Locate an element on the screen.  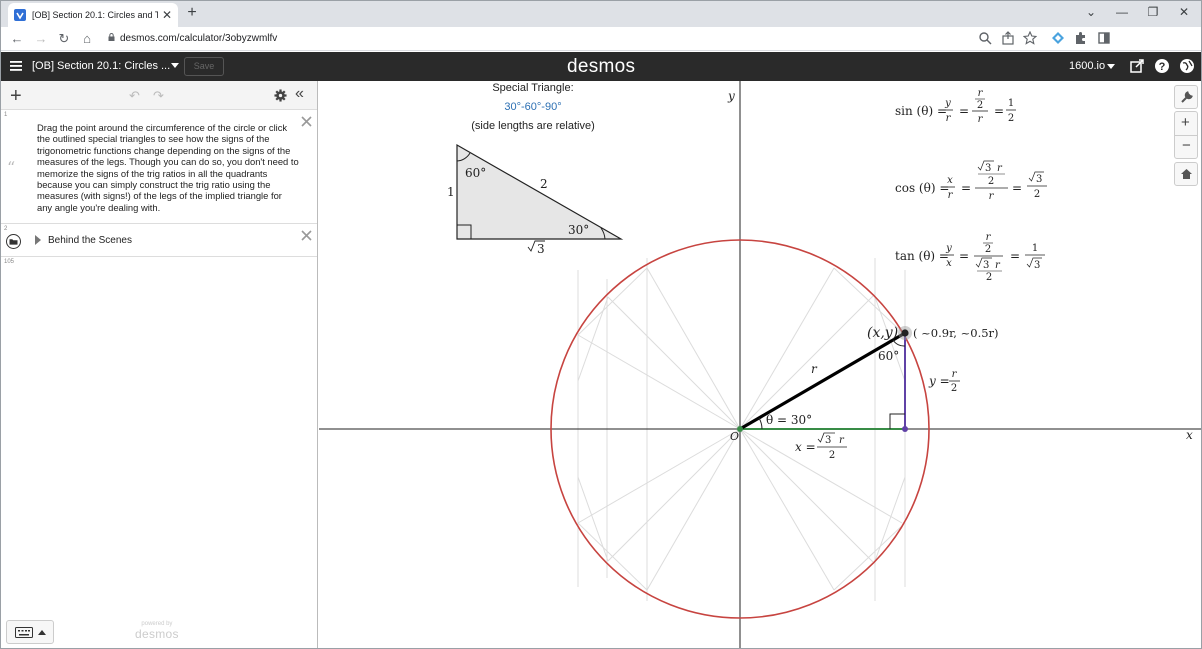
url-text: desmos.com/calculator/3obyzwmlfv is located at coordinates (199, 38).